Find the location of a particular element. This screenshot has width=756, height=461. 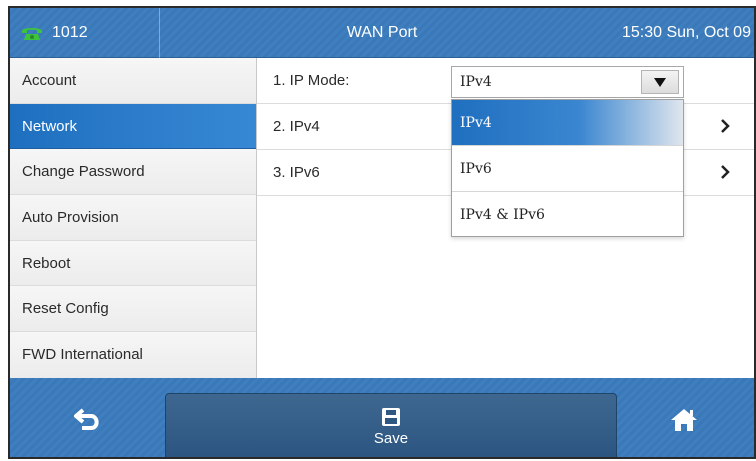

sidebar-item-label: Reboot is located at coordinates (46, 263).